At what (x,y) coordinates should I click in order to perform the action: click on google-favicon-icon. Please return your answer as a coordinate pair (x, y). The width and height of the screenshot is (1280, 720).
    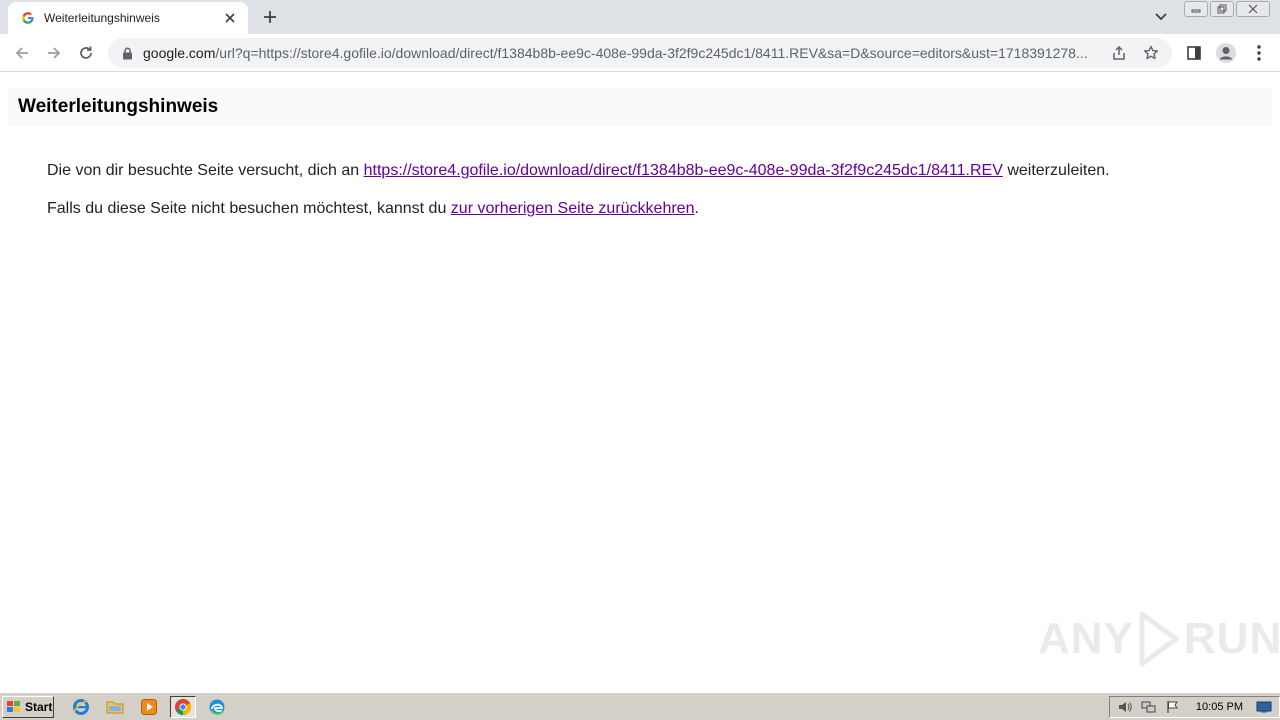
    Looking at the image, I should click on (28, 18).